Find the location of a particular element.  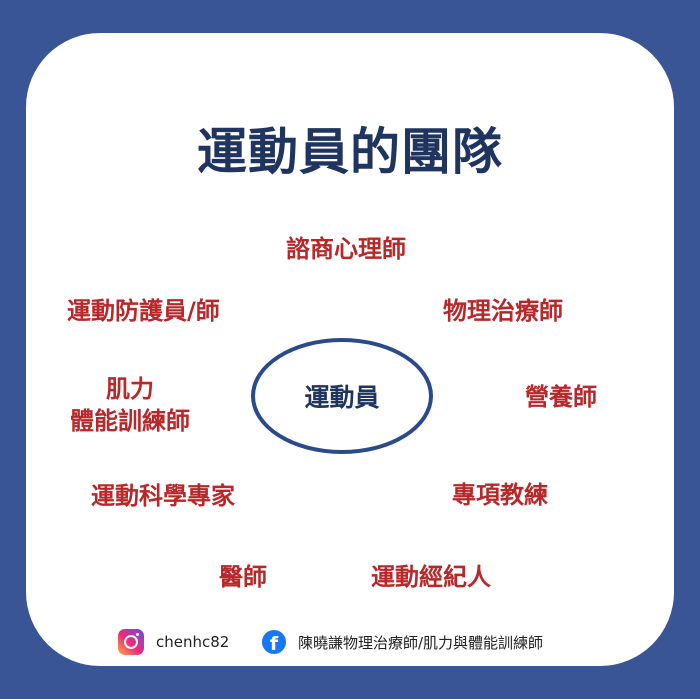

instagram-handle: chenhc82 is located at coordinates (193, 642).